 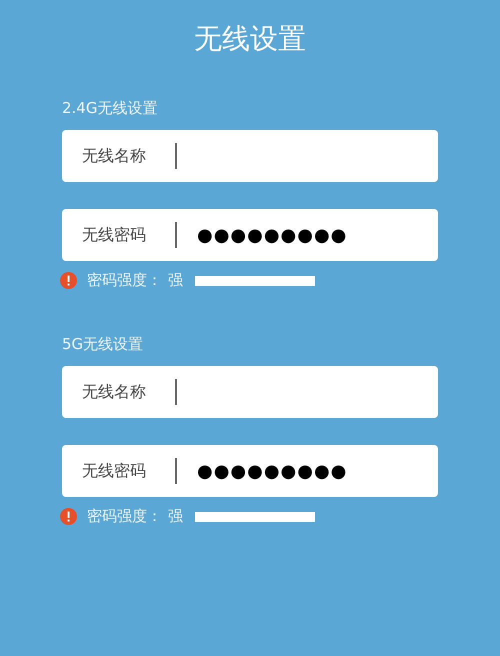 I want to click on section-heading: 5G无线设置, so click(x=103, y=344).